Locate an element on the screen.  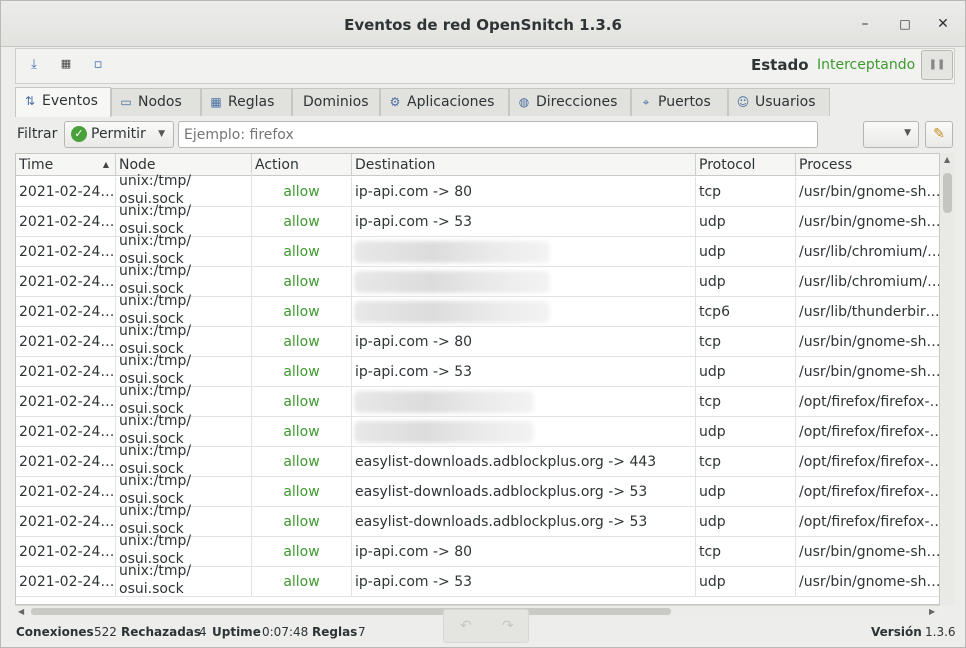
scroll-right-icon: ▶ is located at coordinates (932, 611).